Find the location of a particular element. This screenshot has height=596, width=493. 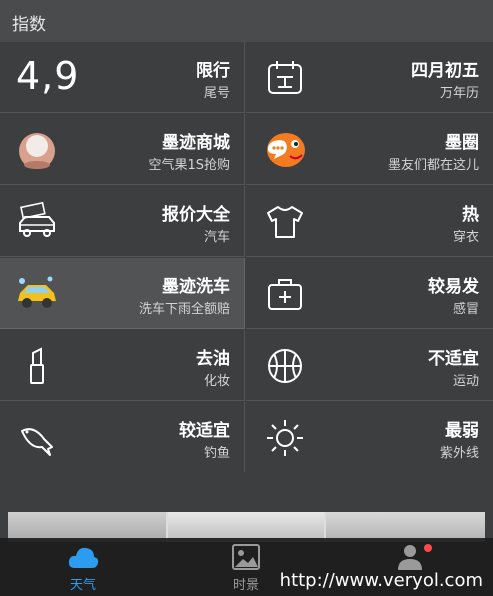

cell-secondary: 墨友们都在这儿 is located at coordinates (433, 165).